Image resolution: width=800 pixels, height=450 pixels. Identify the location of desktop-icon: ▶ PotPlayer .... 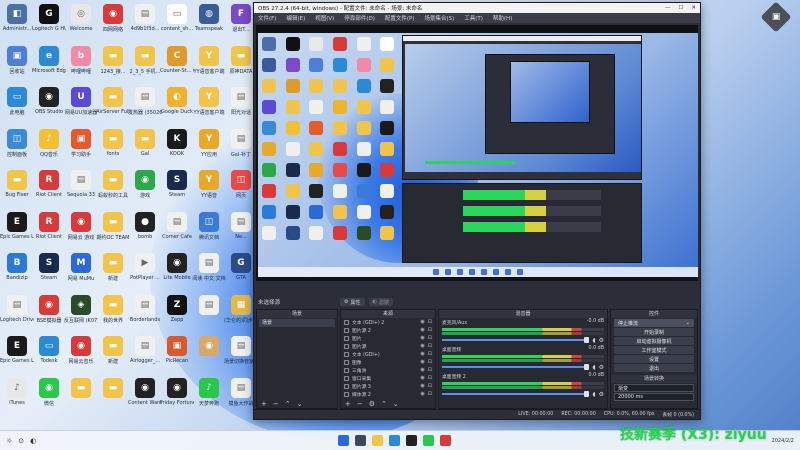
(145, 273).